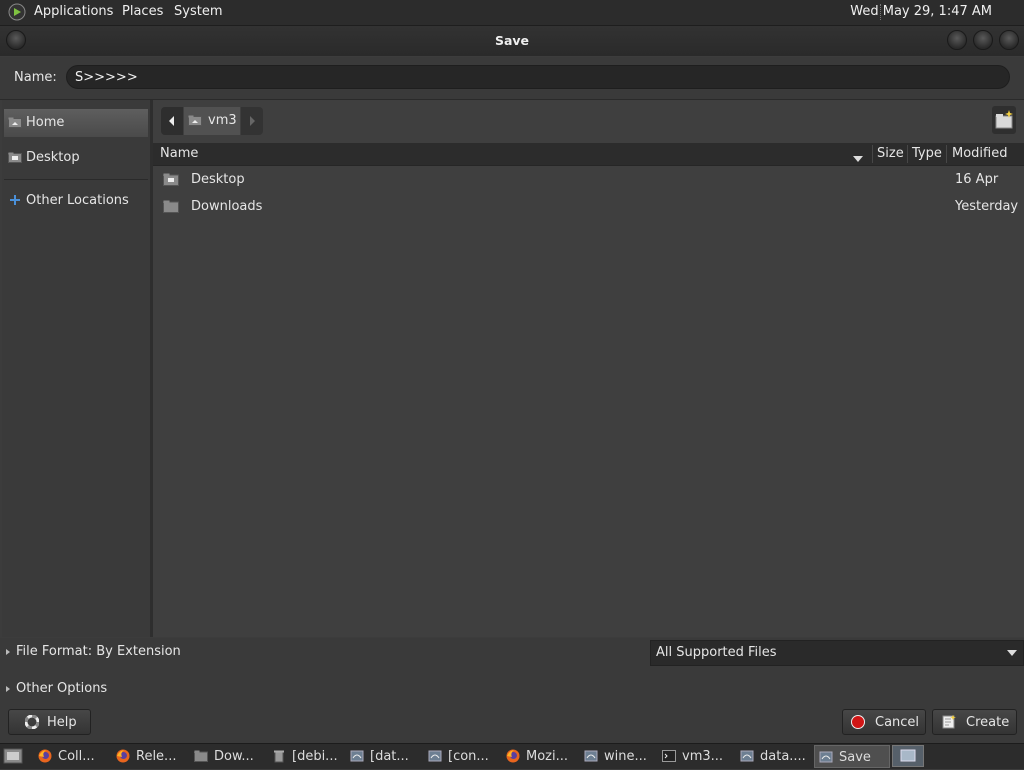 This screenshot has height=770, width=1024. Describe the element at coordinates (588, 154) in the screenshot. I see `file-list-header: Name Size Type Modified` at that location.